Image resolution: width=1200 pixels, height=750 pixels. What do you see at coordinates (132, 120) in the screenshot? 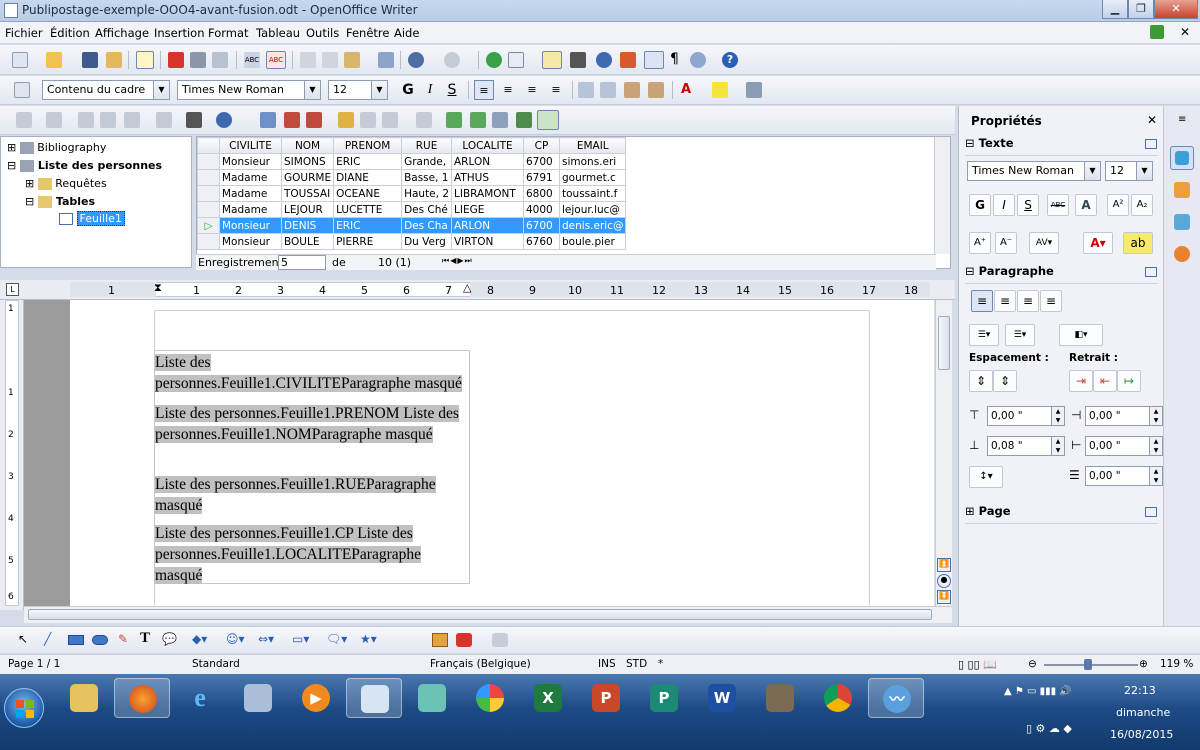
I see `paste-icon` at bounding box center [132, 120].